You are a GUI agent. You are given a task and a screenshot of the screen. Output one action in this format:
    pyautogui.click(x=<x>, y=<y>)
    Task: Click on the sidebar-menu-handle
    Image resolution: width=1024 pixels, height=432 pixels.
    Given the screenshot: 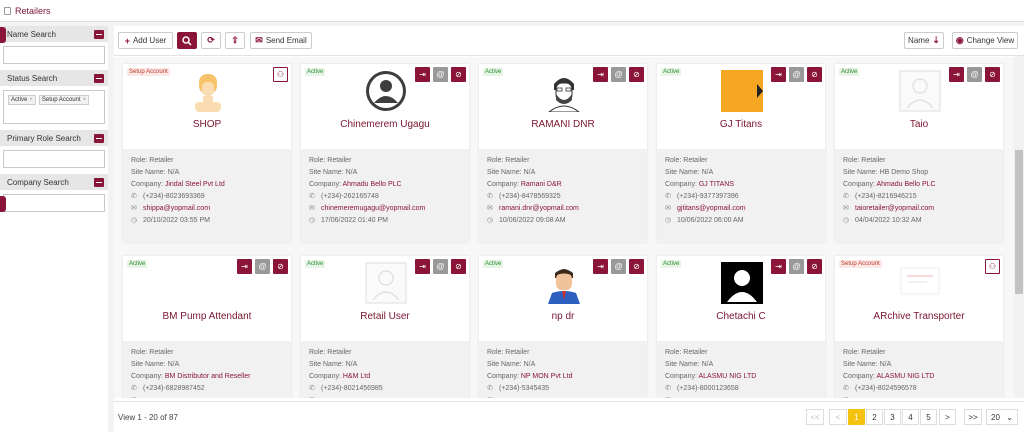 What is the action you would take?
    pyautogui.click(x=3, y=35)
    